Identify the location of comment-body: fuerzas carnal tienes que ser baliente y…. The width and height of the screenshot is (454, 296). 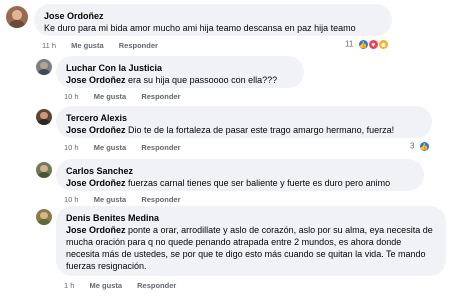
(259, 183).